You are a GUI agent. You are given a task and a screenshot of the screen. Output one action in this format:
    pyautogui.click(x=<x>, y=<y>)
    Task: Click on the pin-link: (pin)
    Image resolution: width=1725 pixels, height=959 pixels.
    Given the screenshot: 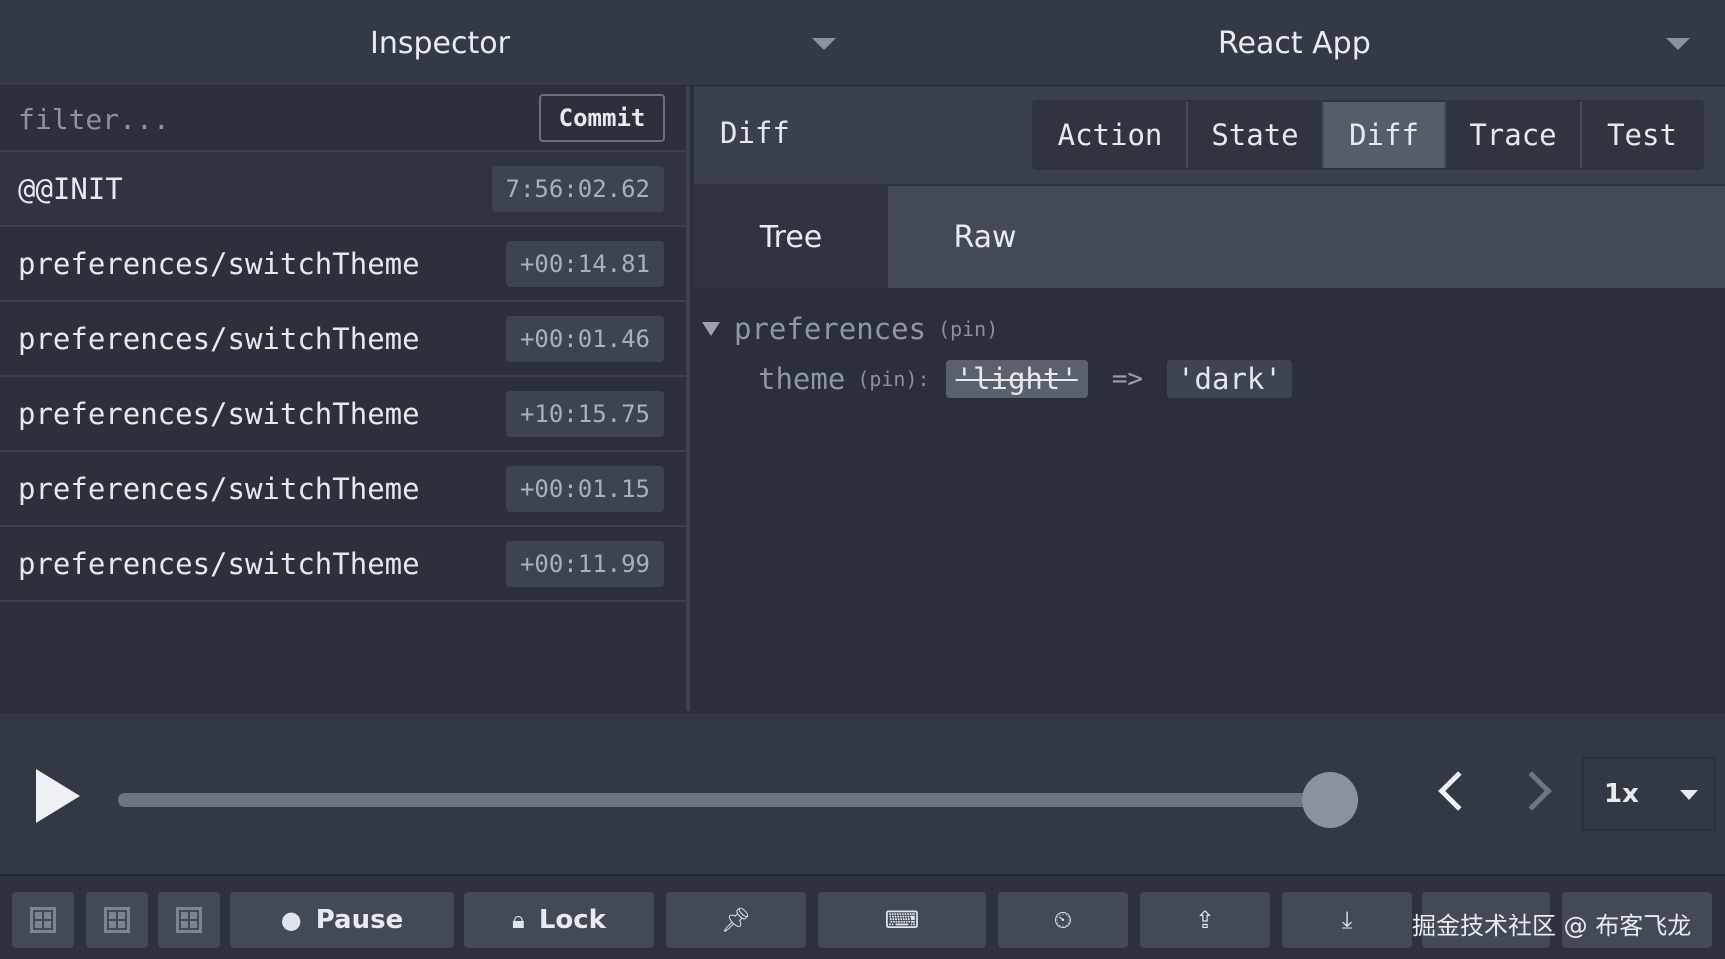 What is the action you would take?
    pyautogui.click(x=968, y=329)
    